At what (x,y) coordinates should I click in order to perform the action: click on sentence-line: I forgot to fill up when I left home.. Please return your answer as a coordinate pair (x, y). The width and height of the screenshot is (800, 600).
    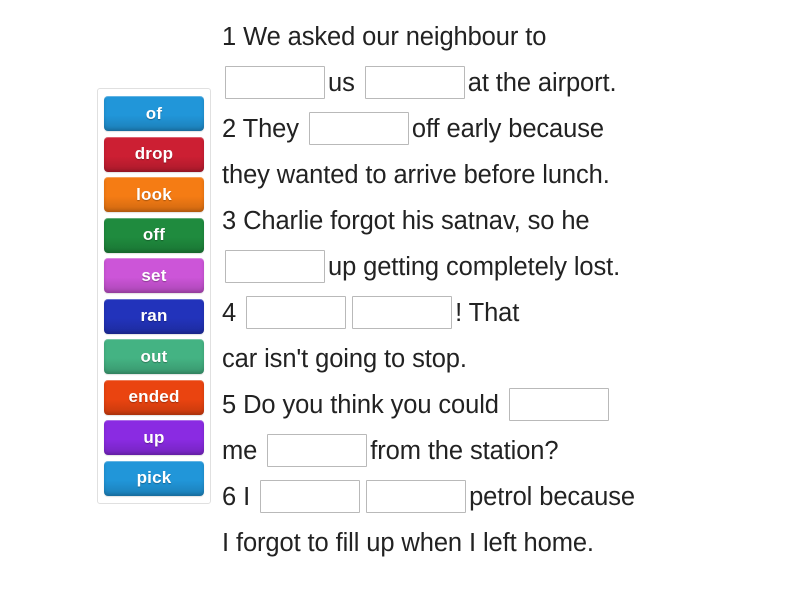
    Looking at the image, I should click on (472, 543).